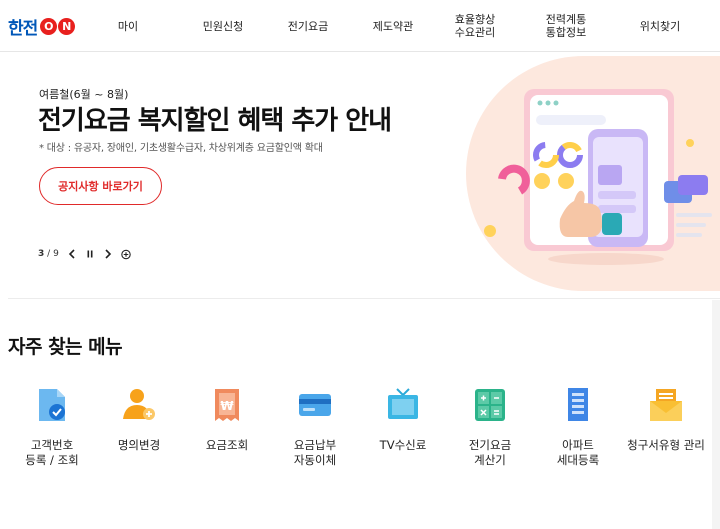  I want to click on nav-item-terms: 제도약관, so click(393, 26).